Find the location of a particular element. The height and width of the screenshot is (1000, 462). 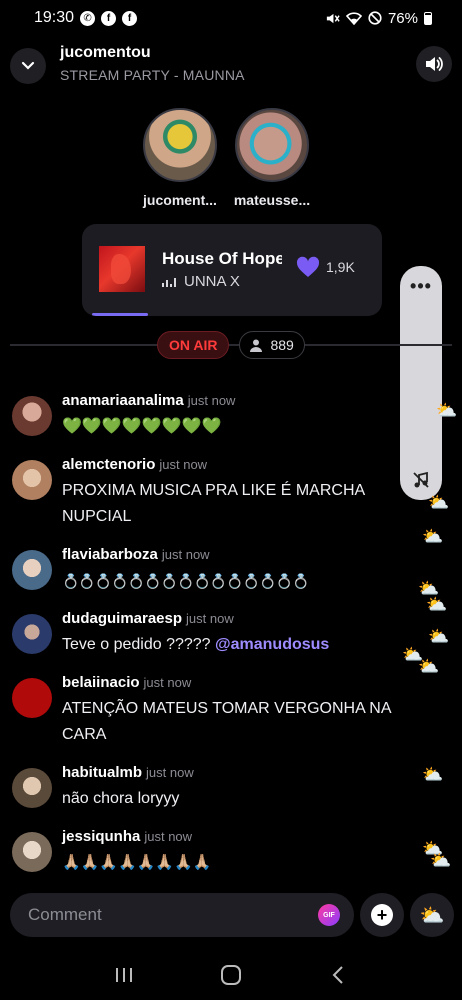

track-artist: UNNA X is located at coordinates (212, 281).